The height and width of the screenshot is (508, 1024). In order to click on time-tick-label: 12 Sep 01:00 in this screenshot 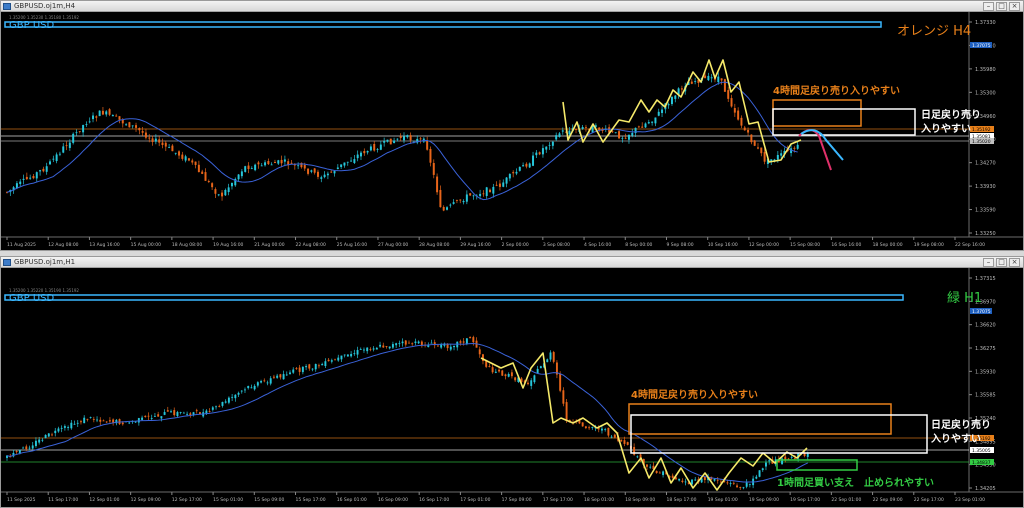, I will do `click(104, 500)`.